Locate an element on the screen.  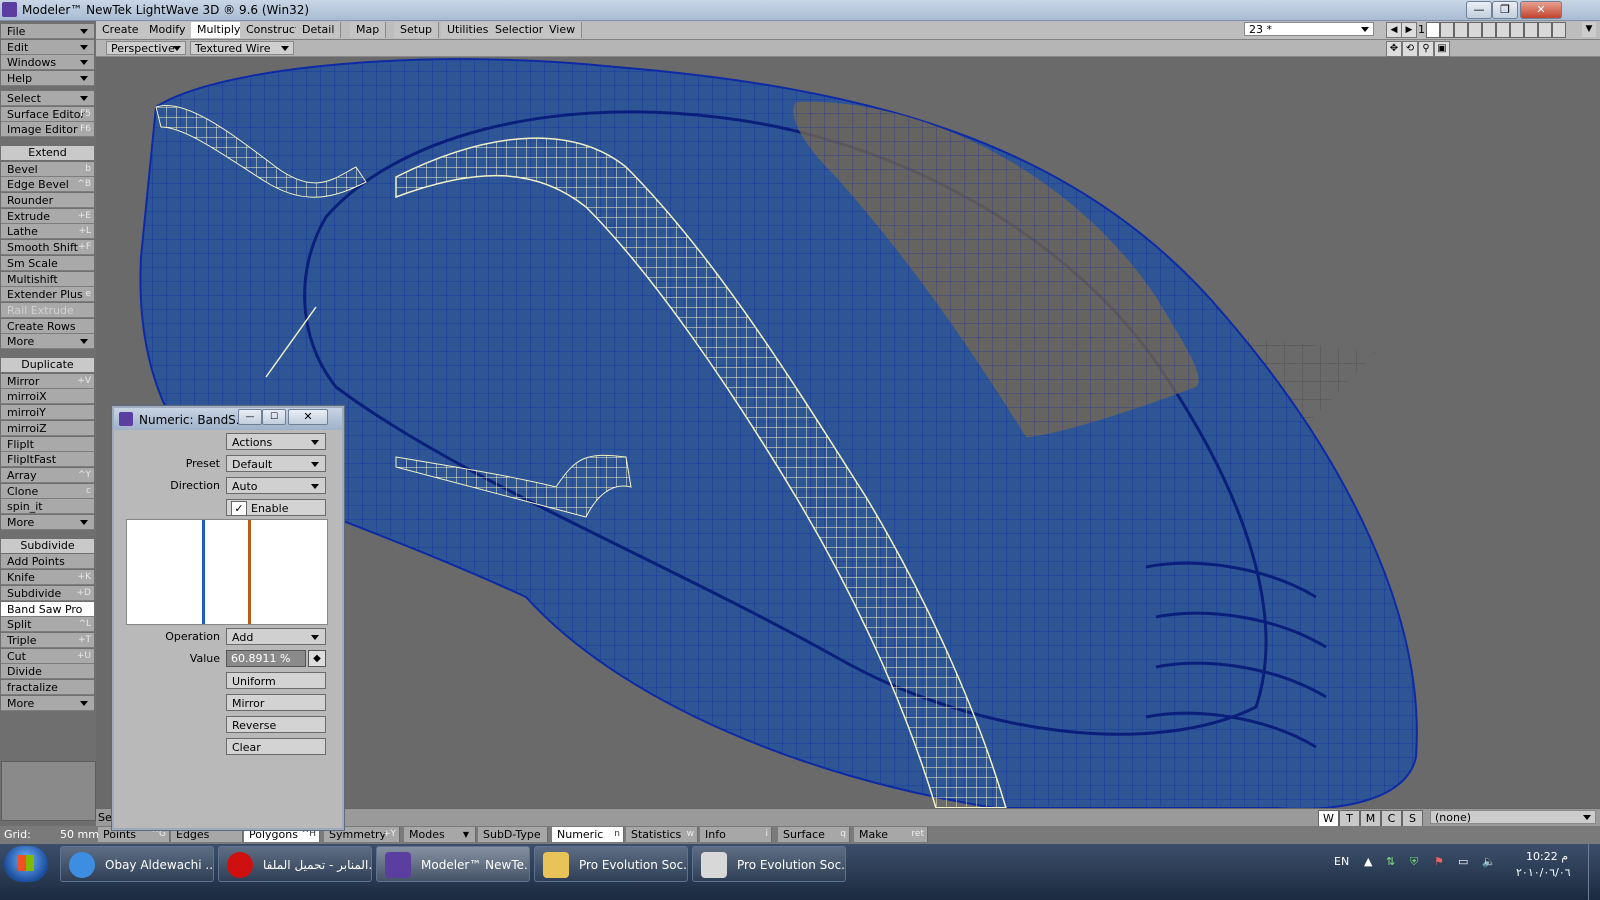
tab-multiply: Multiply is located at coordinates (219, 30).